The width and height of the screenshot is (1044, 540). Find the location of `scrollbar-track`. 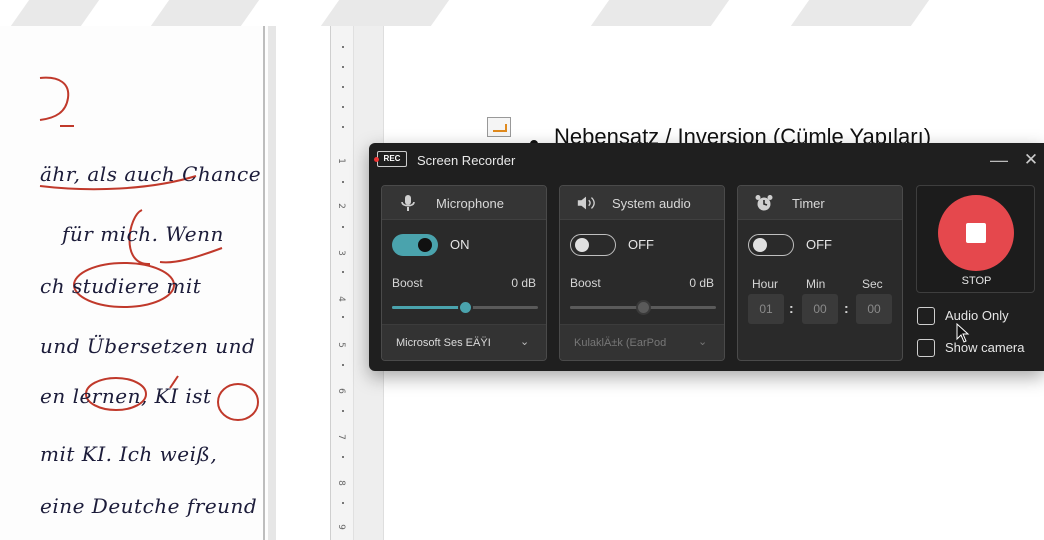

scrollbar-track is located at coordinates (272, 283).